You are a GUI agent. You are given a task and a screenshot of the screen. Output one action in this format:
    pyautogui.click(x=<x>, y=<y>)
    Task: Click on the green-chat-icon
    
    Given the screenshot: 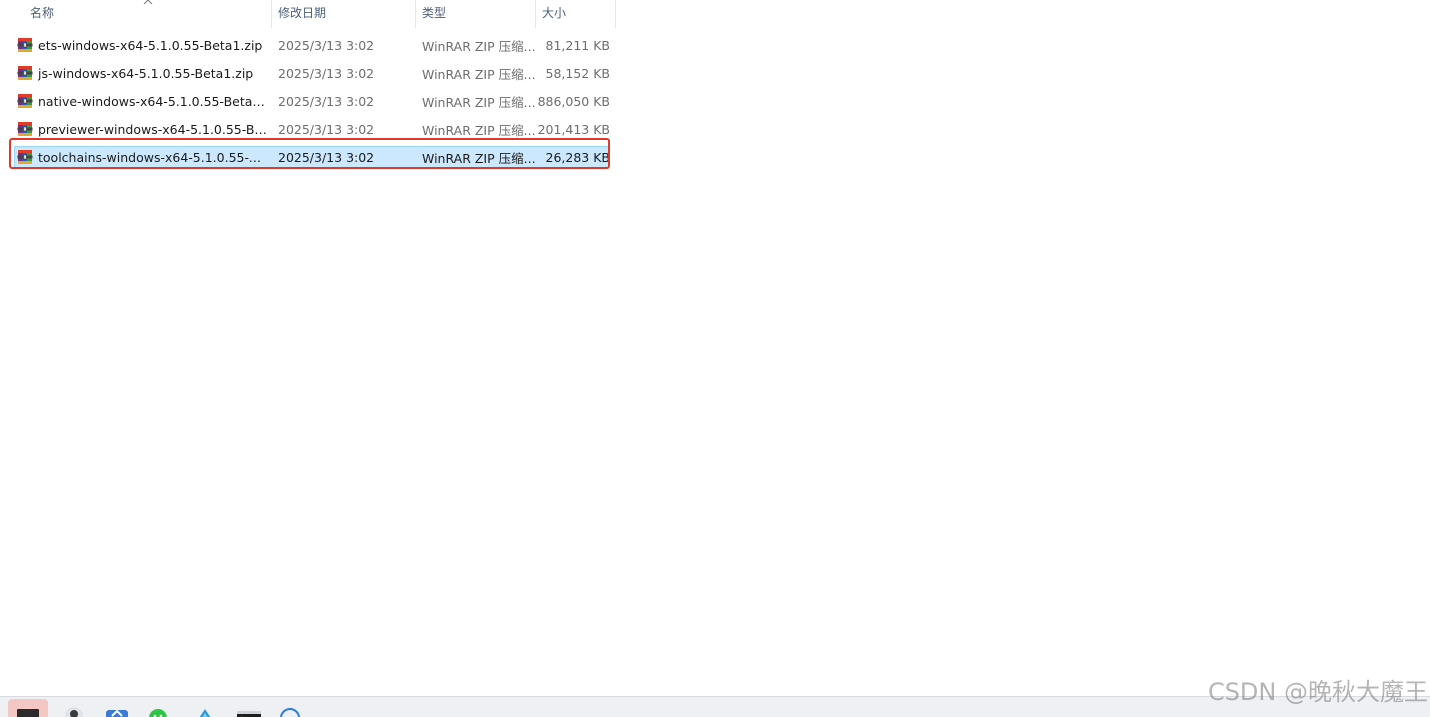 What is the action you would take?
    pyautogui.click(x=158, y=713)
    